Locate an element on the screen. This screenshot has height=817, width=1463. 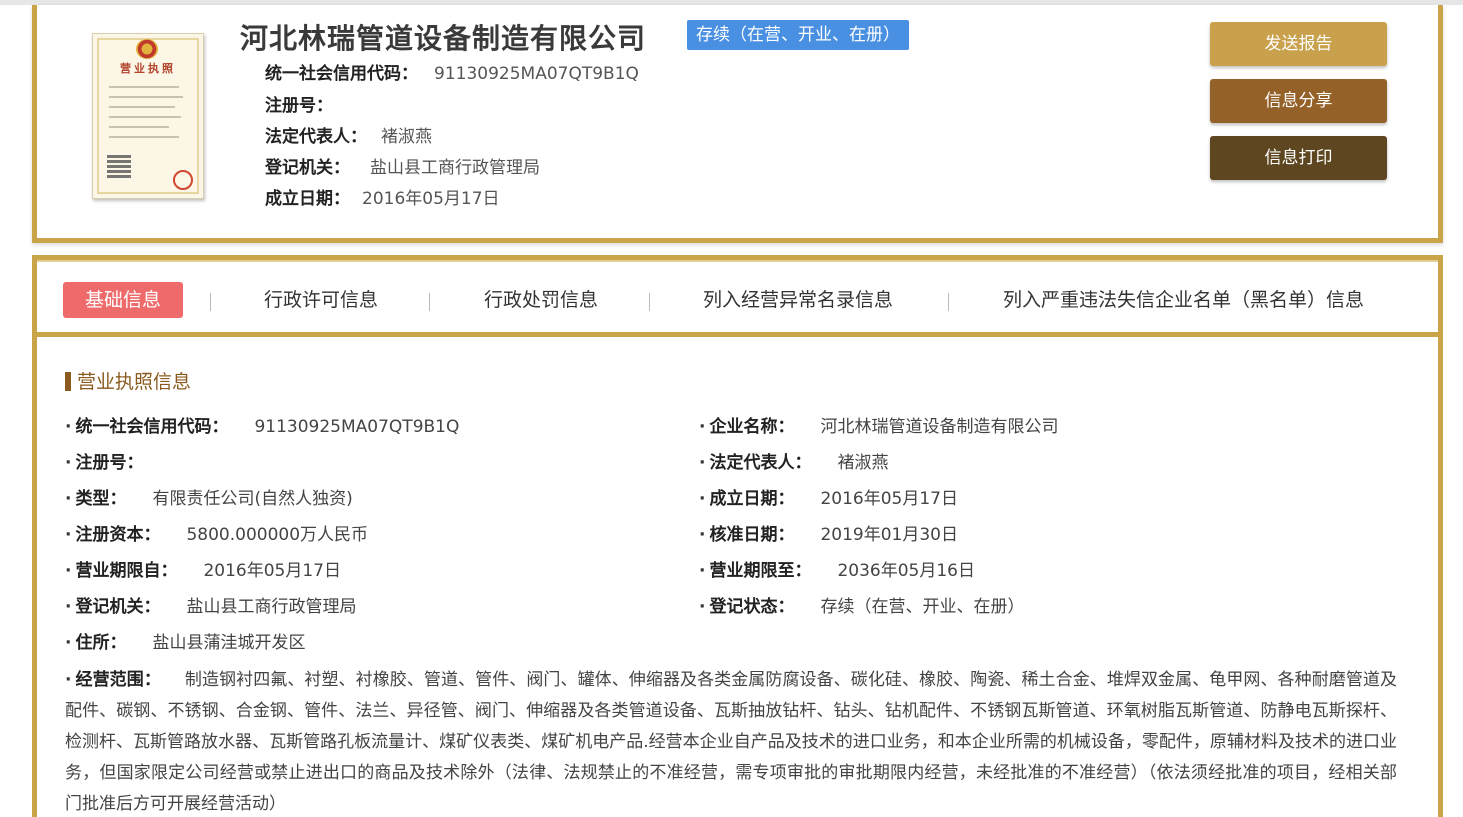
business-license-image: 营业执照 is located at coordinates (148, 116).